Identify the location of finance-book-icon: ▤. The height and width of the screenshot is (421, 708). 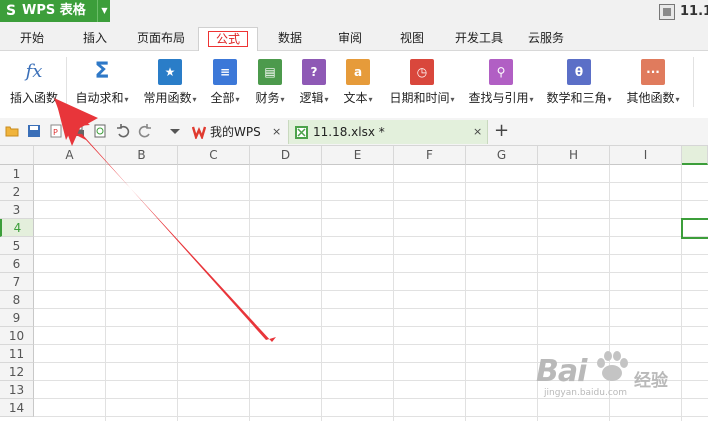
(270, 72).